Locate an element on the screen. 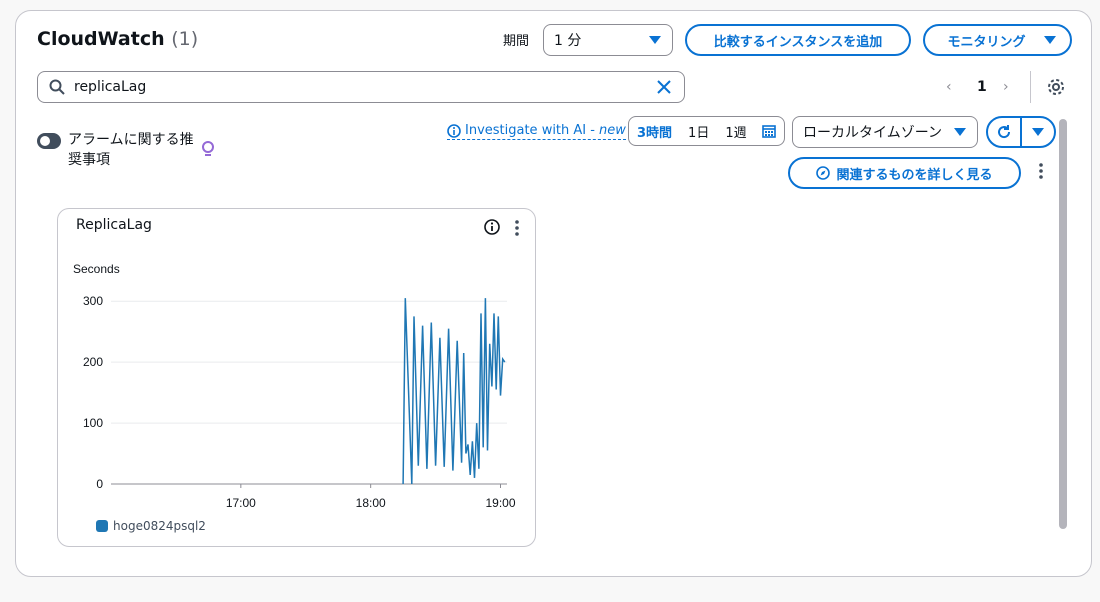 This screenshot has width=1100, height=602. ai-link-label: Investigate with AI - is located at coordinates (530, 130).